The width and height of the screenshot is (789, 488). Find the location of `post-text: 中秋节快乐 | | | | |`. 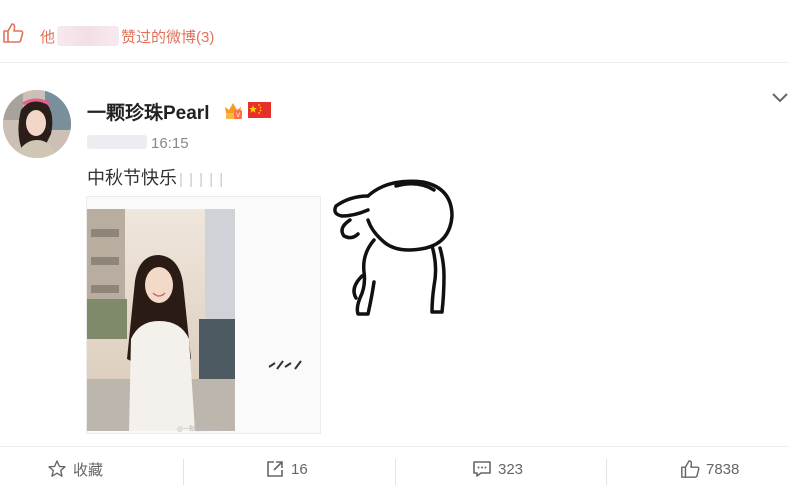

post-text: 中秋节快乐 | | | | | is located at coordinates (155, 177).